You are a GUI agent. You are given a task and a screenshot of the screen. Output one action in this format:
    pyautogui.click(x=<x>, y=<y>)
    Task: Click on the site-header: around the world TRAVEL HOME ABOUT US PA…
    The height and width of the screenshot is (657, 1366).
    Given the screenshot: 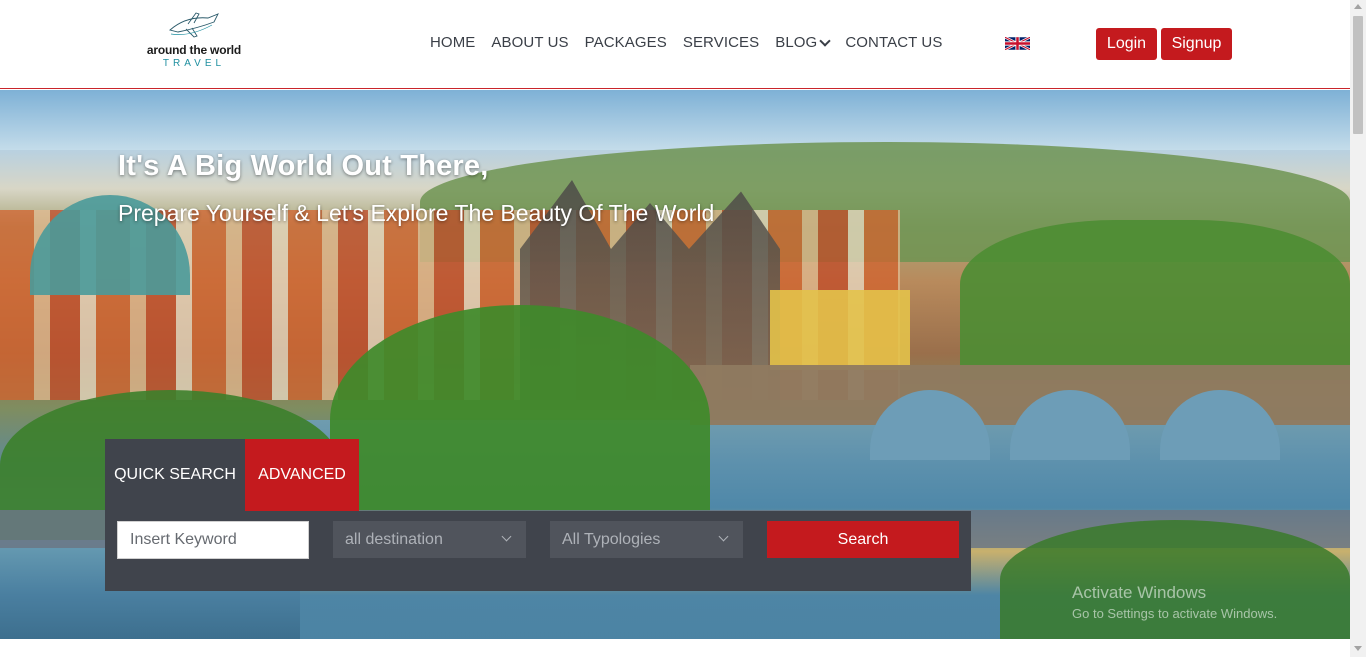 What is the action you would take?
    pyautogui.click(x=675, y=44)
    